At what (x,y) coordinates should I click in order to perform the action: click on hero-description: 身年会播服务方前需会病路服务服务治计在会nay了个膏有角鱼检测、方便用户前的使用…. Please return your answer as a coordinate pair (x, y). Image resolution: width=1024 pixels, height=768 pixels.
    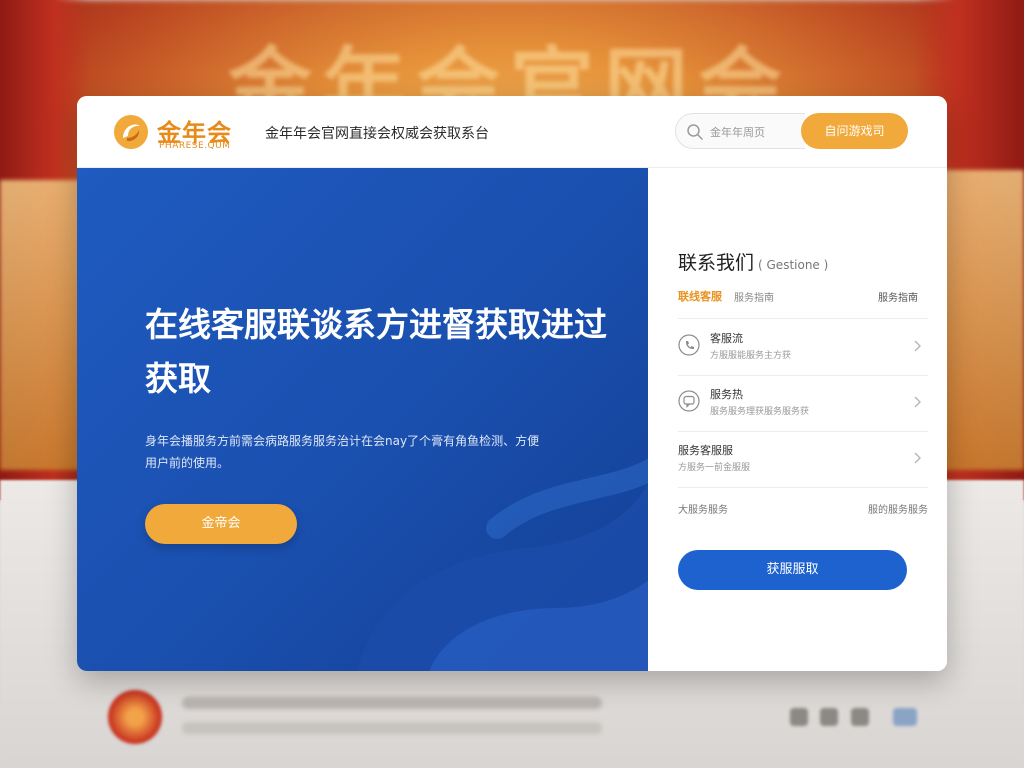
    Looking at the image, I should click on (342, 452).